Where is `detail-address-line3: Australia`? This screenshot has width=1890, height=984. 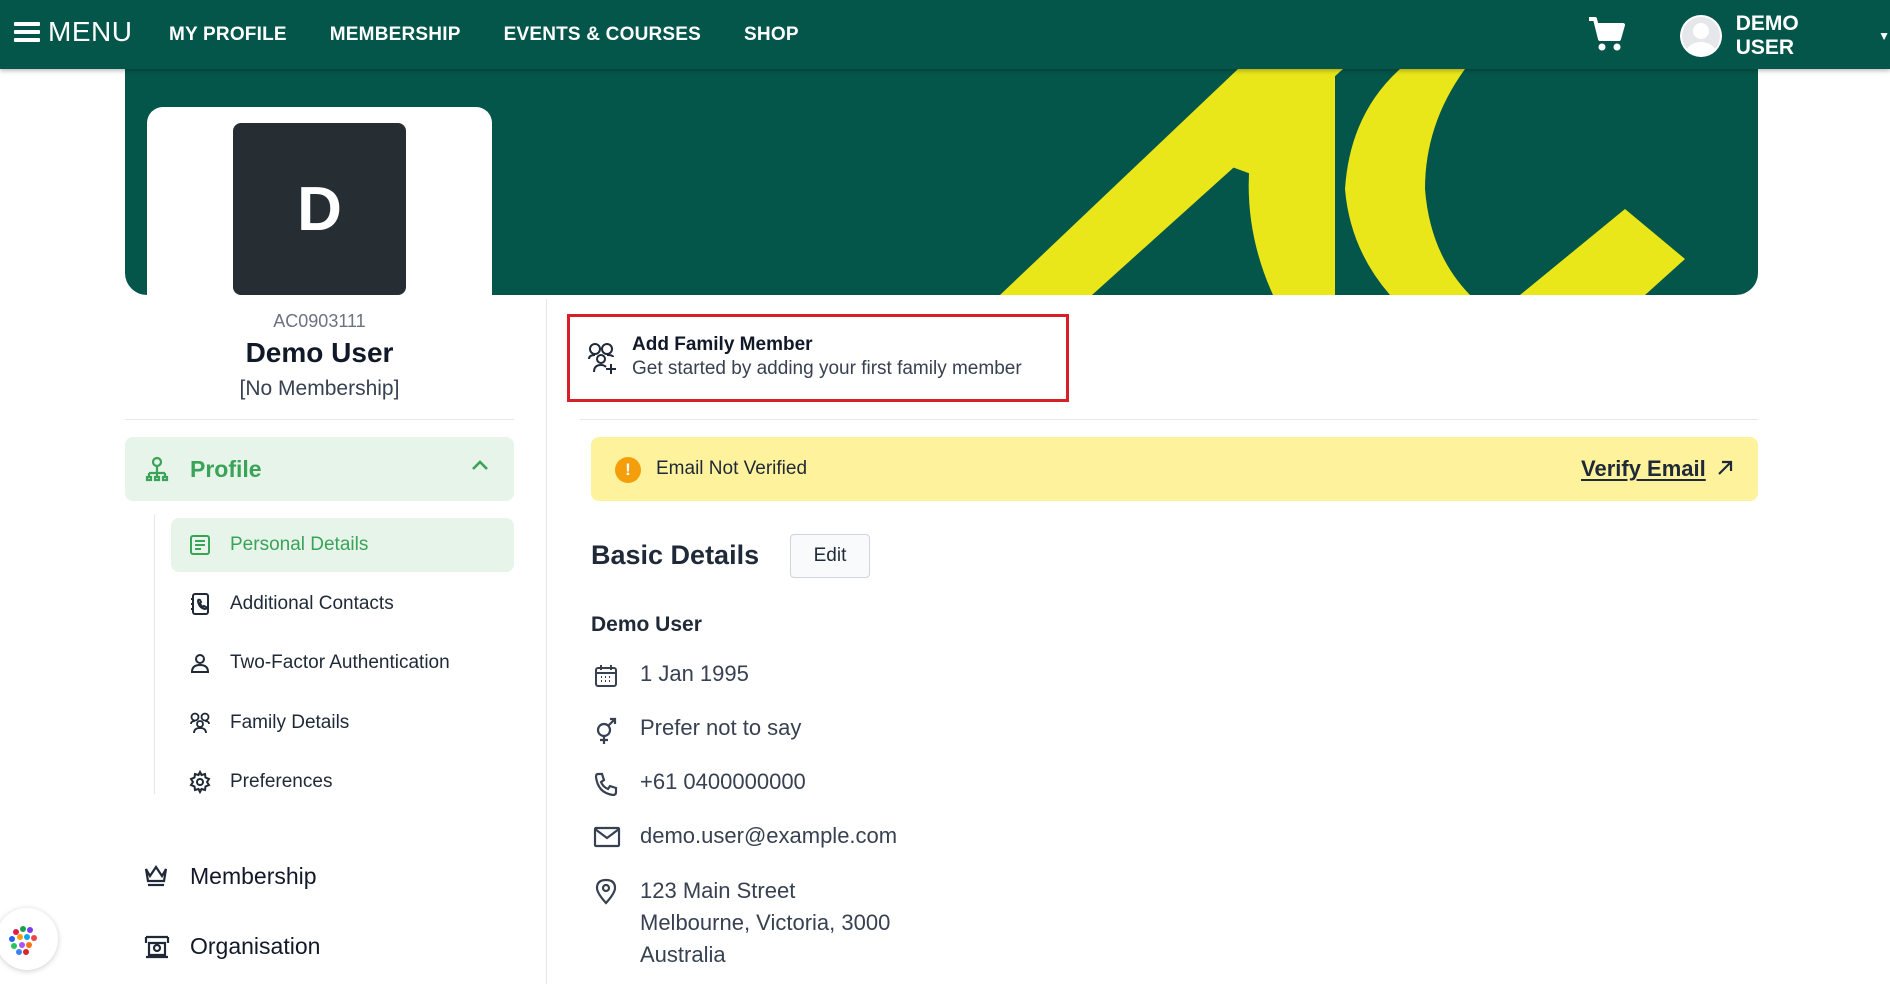 detail-address-line3: Australia is located at coordinates (683, 954).